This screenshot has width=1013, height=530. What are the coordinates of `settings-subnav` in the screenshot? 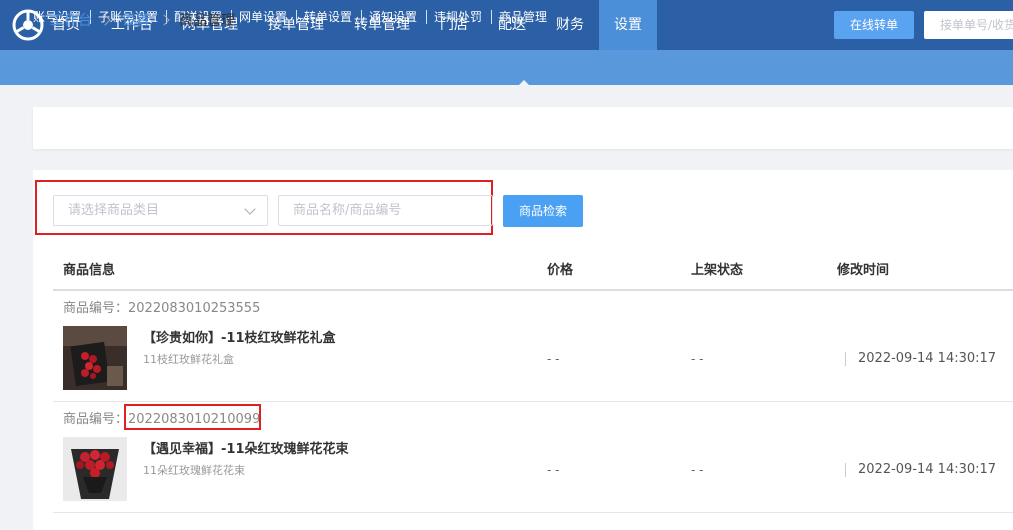 It's located at (506, 67).